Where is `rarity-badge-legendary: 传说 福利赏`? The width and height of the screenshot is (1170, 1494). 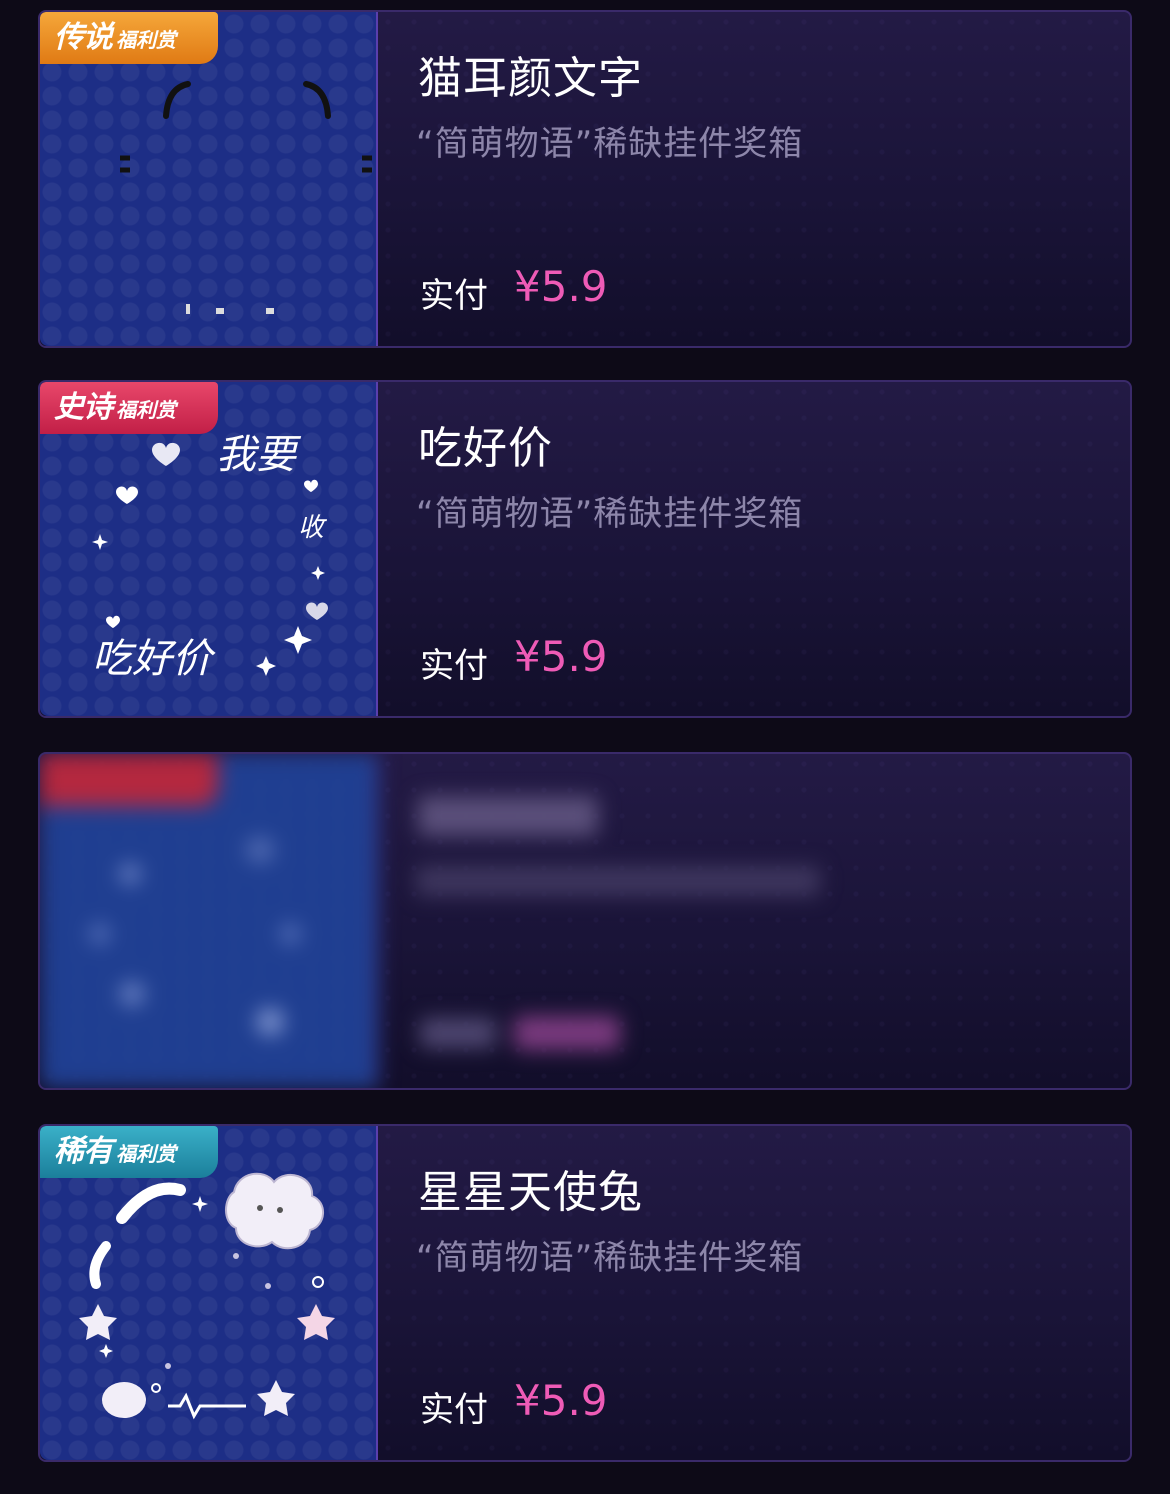 rarity-badge-legendary: 传说 福利赏 is located at coordinates (129, 38).